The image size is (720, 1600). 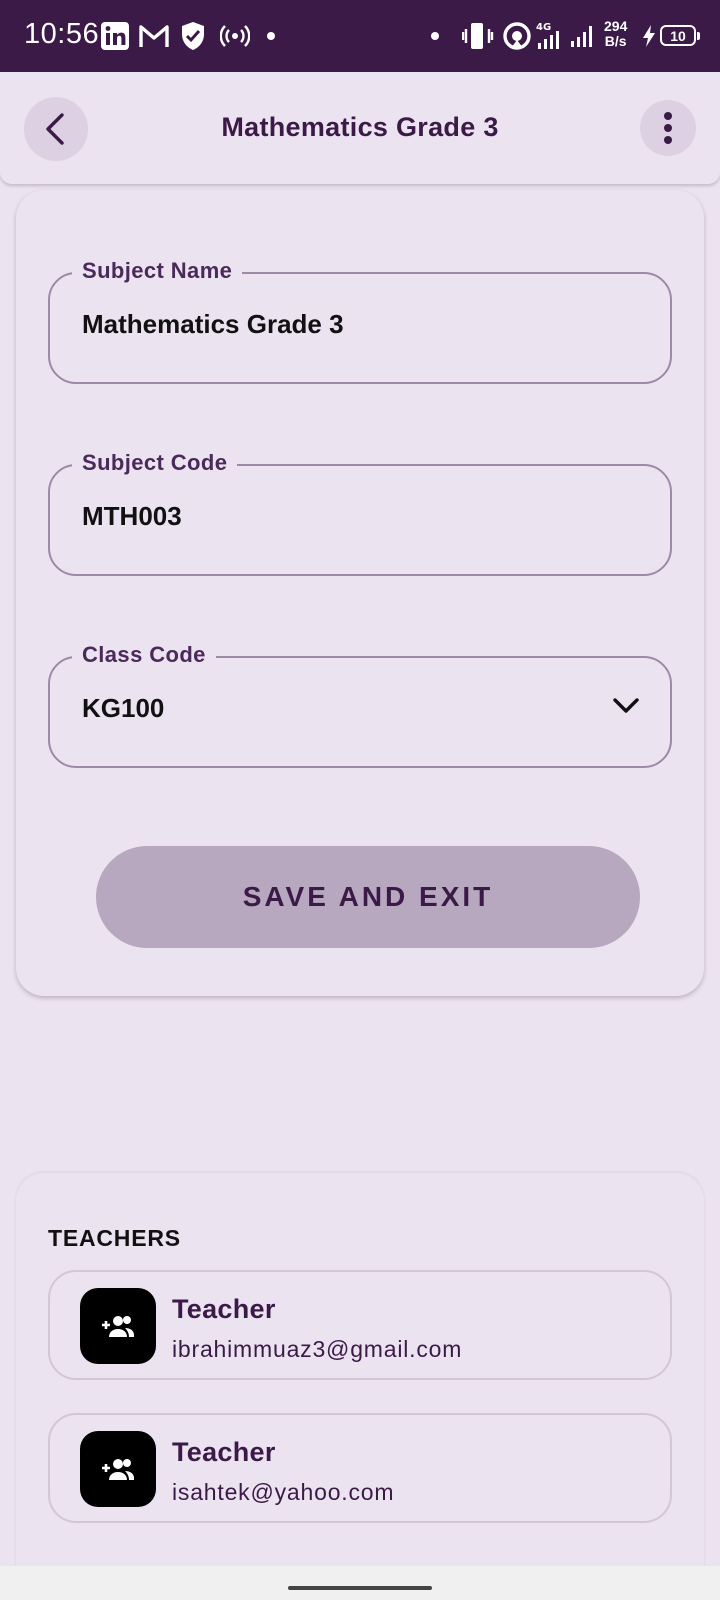 I want to click on more-vert-icon, so click(x=668, y=128).